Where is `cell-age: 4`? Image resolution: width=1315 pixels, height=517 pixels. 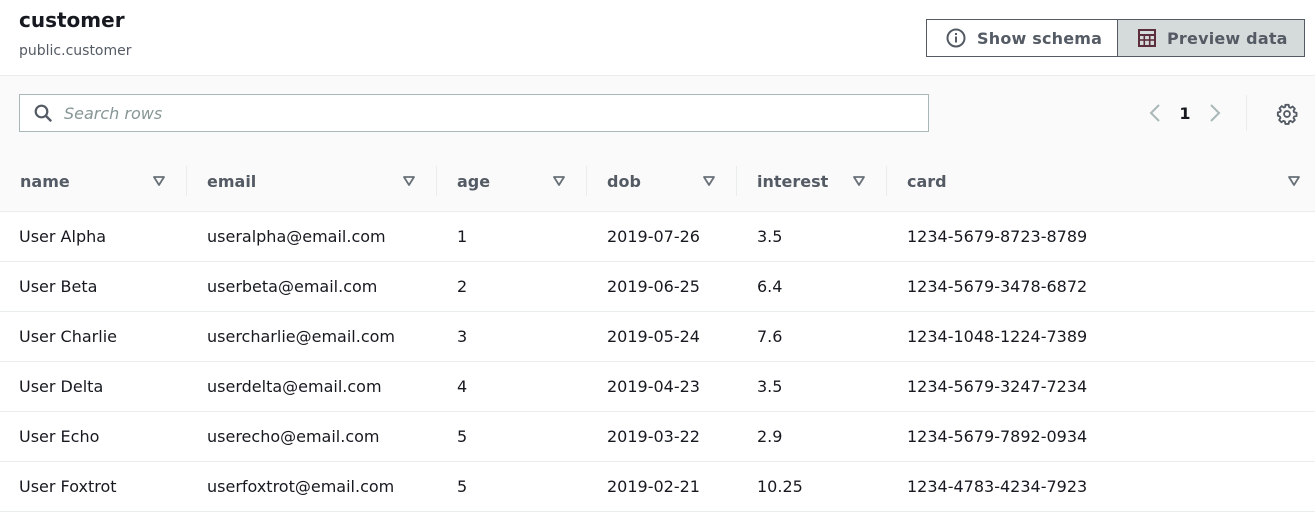 cell-age: 4 is located at coordinates (512, 386).